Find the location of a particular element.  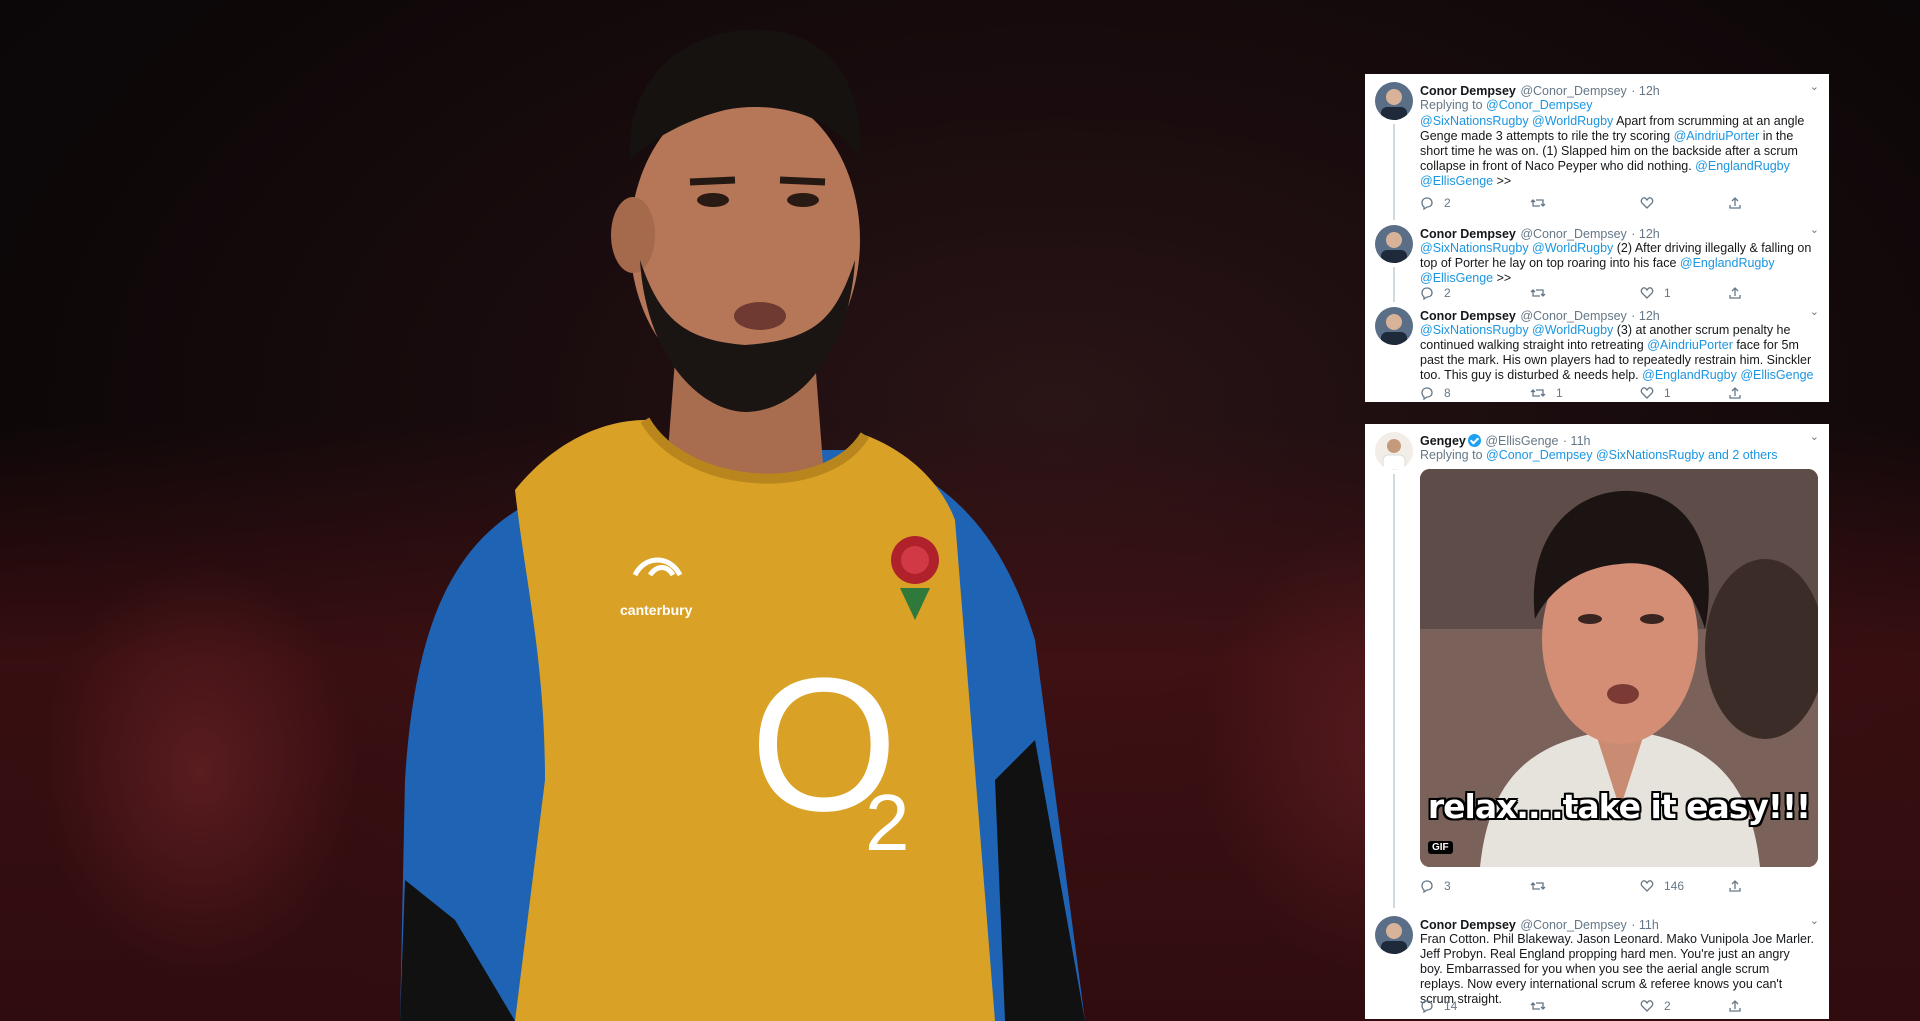

tweet-actions: 2 is located at coordinates (1614, 204).